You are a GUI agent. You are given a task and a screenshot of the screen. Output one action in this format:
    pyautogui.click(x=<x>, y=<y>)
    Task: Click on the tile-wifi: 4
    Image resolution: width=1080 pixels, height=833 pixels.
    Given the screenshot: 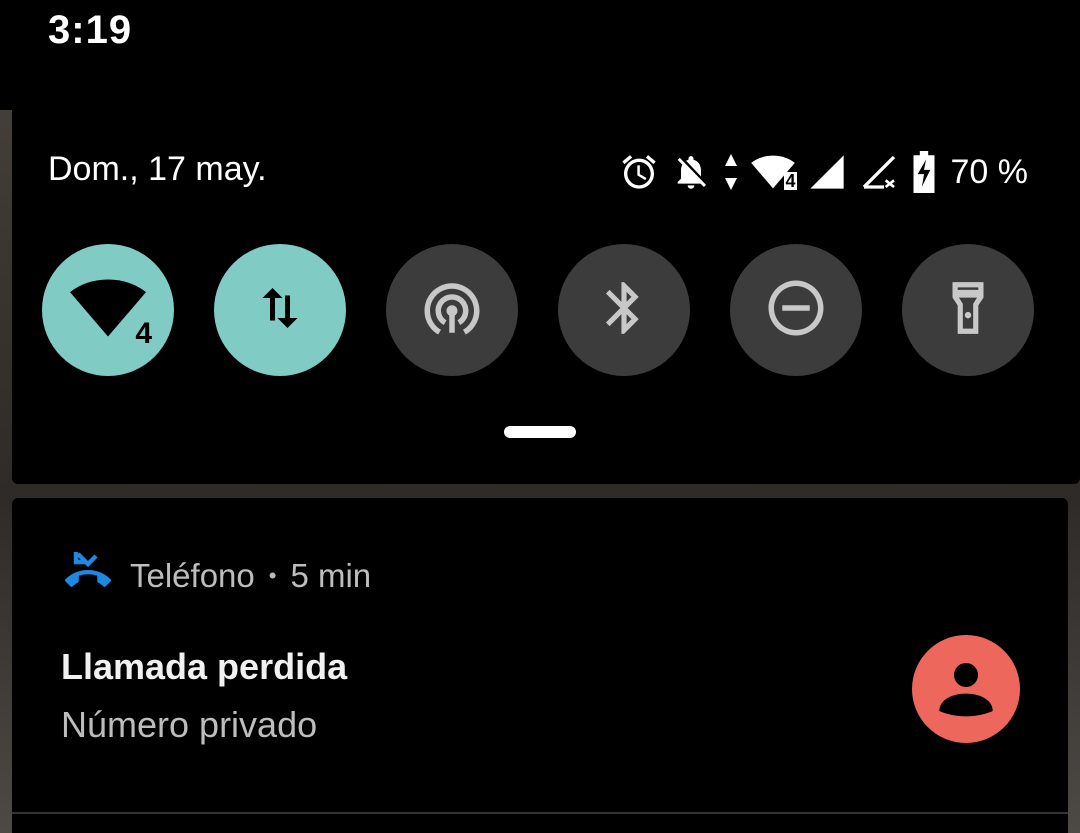 What is the action you would take?
    pyautogui.click(x=108, y=310)
    